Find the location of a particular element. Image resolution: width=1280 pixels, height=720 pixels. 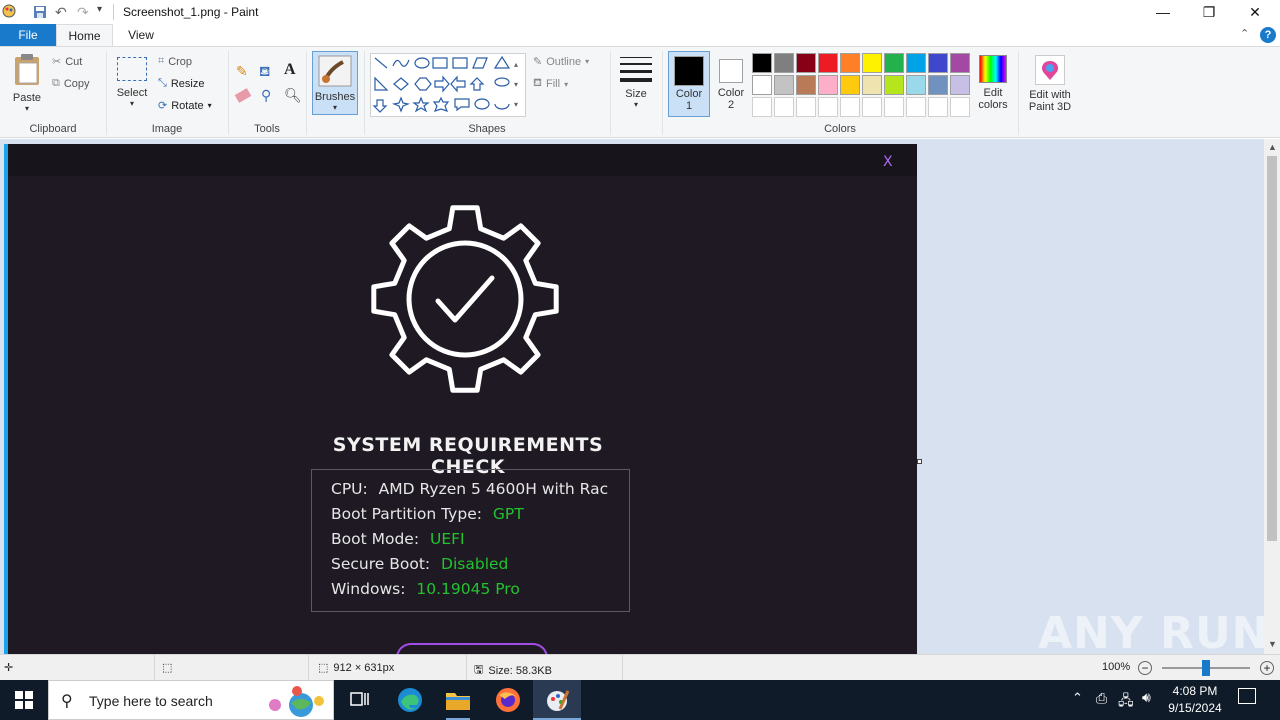

paint-taskbar-icon is located at coordinates (557, 700).